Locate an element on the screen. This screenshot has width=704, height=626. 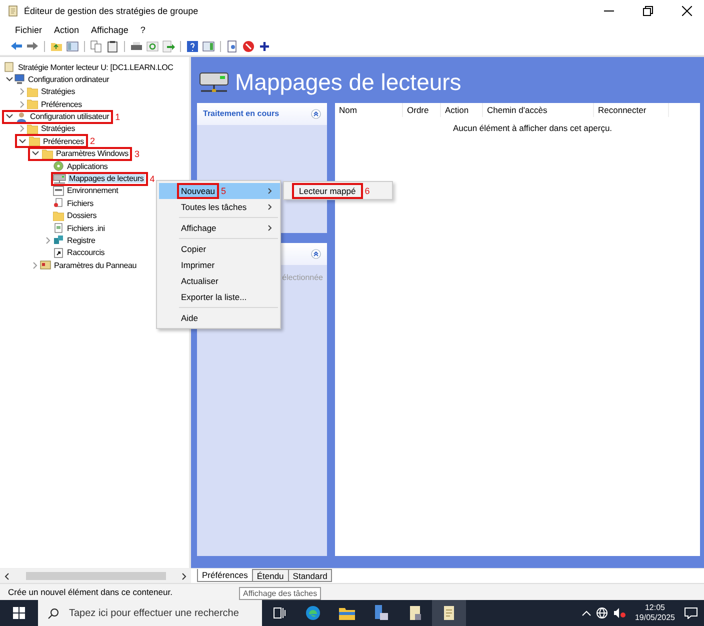
tree-item: Mappages de lecteurs is located at coordinates (106, 179).